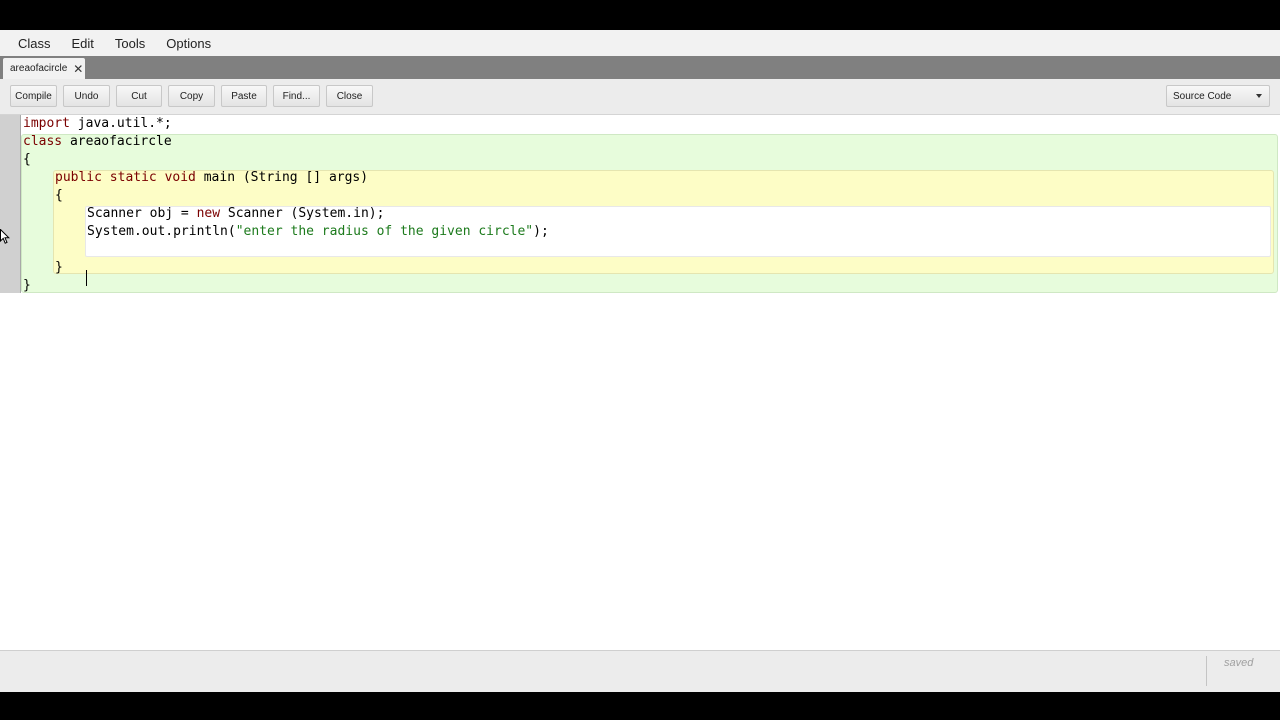 This screenshot has height=720, width=1280. I want to click on copy-button: Copy, so click(191, 96).